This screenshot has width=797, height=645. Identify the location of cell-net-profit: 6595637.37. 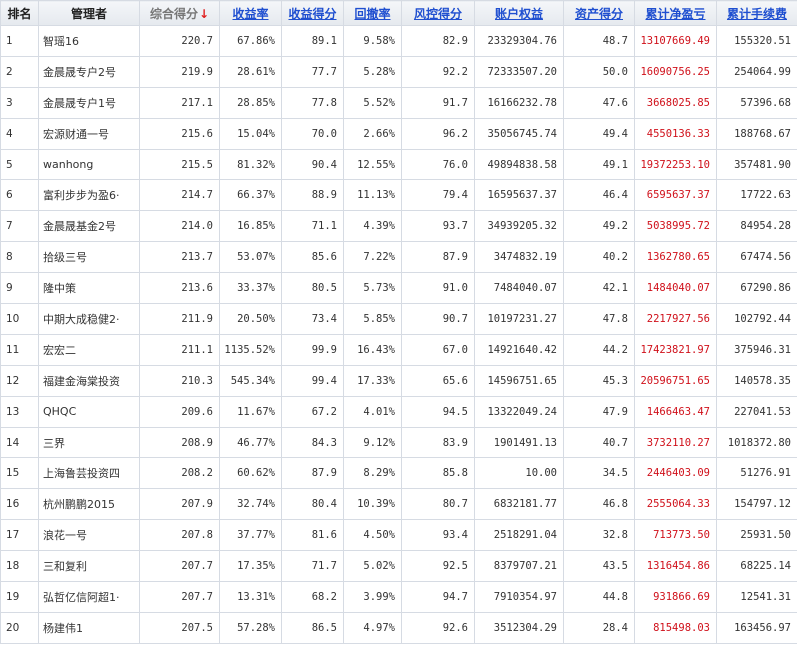
(675, 195).